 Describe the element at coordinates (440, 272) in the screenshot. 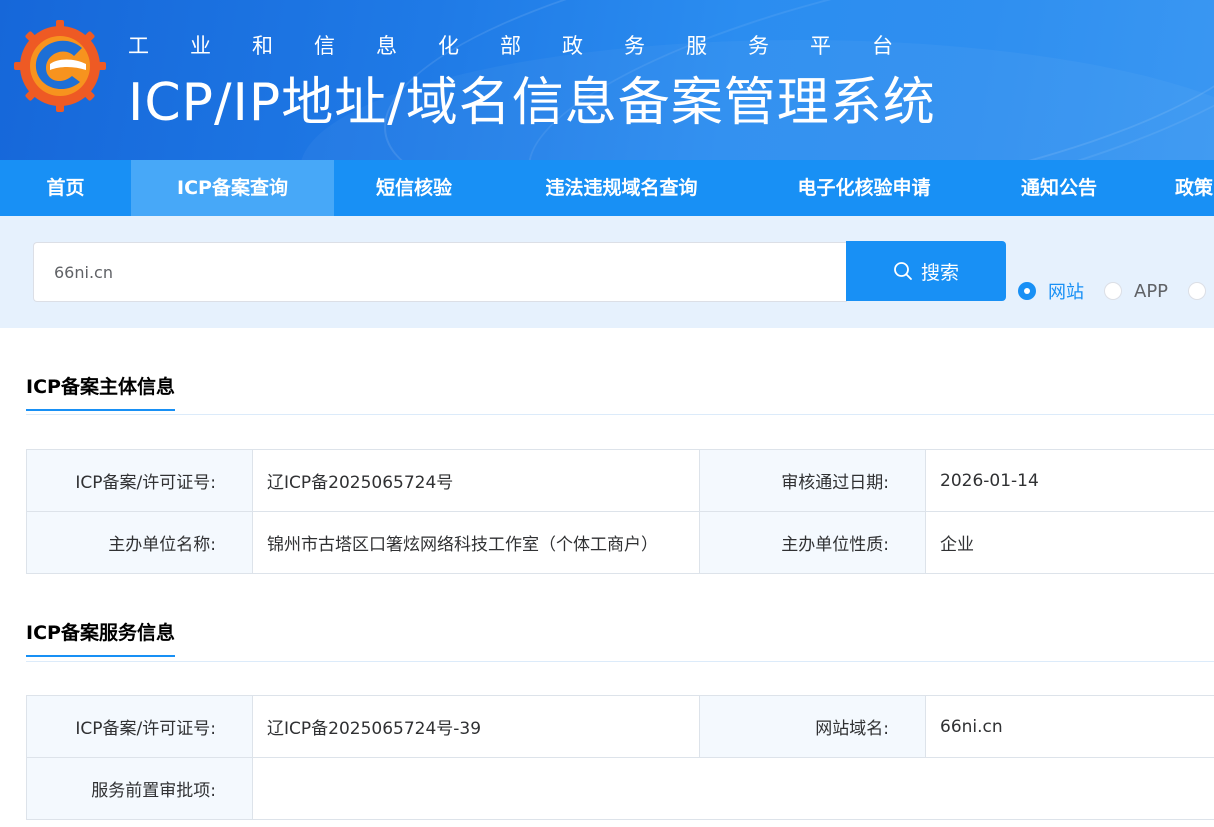

I see `search-input` at that location.